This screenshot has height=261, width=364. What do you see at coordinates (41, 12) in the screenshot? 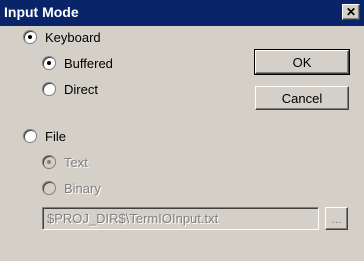
I see `window-title: Input Mode` at bounding box center [41, 12].